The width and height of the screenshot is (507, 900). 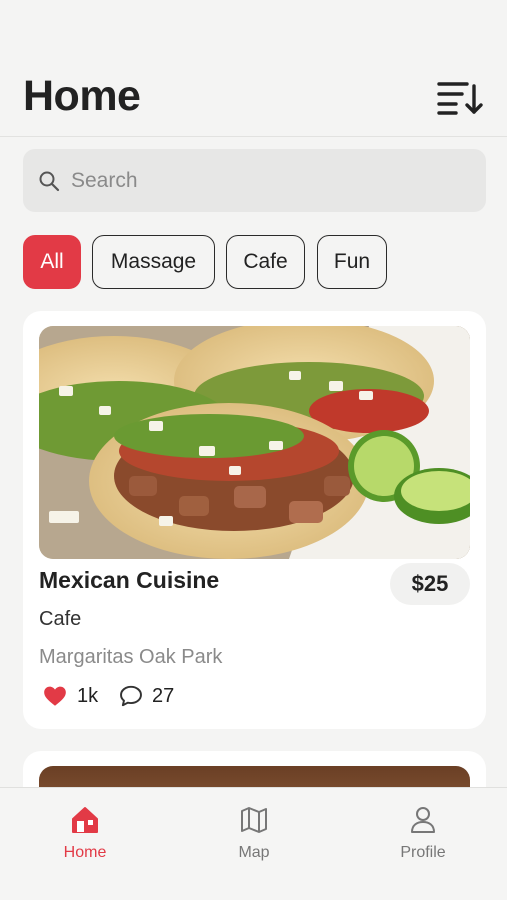 I want to click on home-icon, so click(x=85, y=820).